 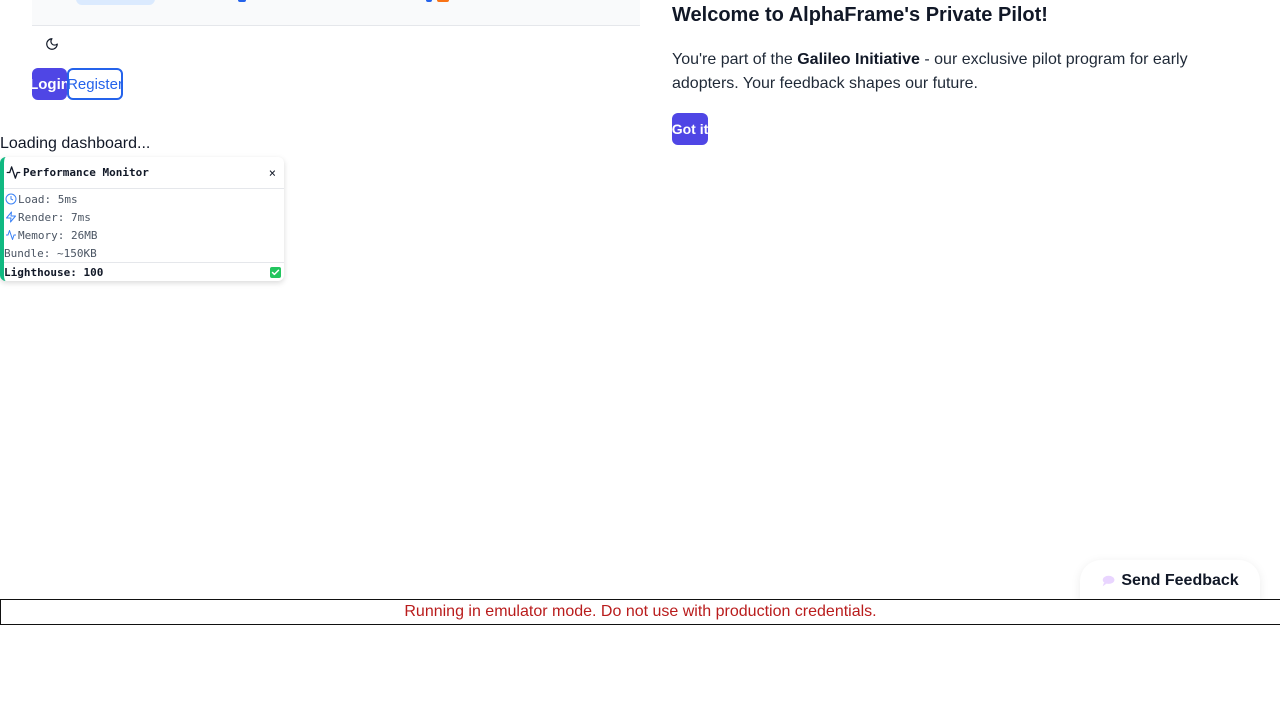 What do you see at coordinates (1180, 580) in the screenshot?
I see `send-feedback-label: Send Feedback` at bounding box center [1180, 580].